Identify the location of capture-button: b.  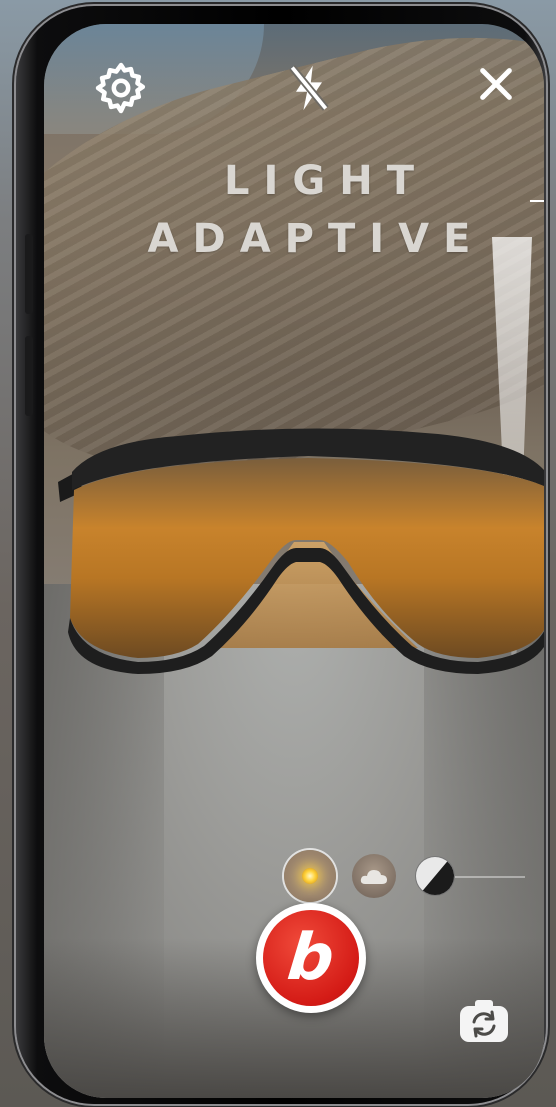
(311, 958).